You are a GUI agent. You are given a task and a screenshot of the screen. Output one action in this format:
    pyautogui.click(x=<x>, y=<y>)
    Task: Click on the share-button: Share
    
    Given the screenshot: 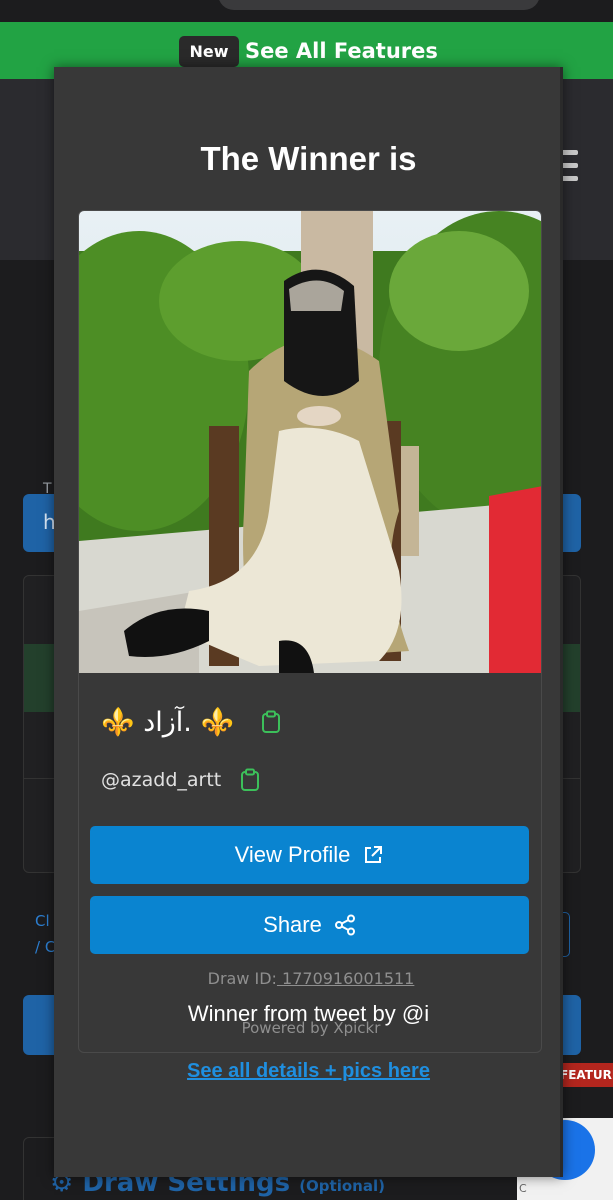 What is the action you would take?
    pyautogui.click(x=309, y=925)
    